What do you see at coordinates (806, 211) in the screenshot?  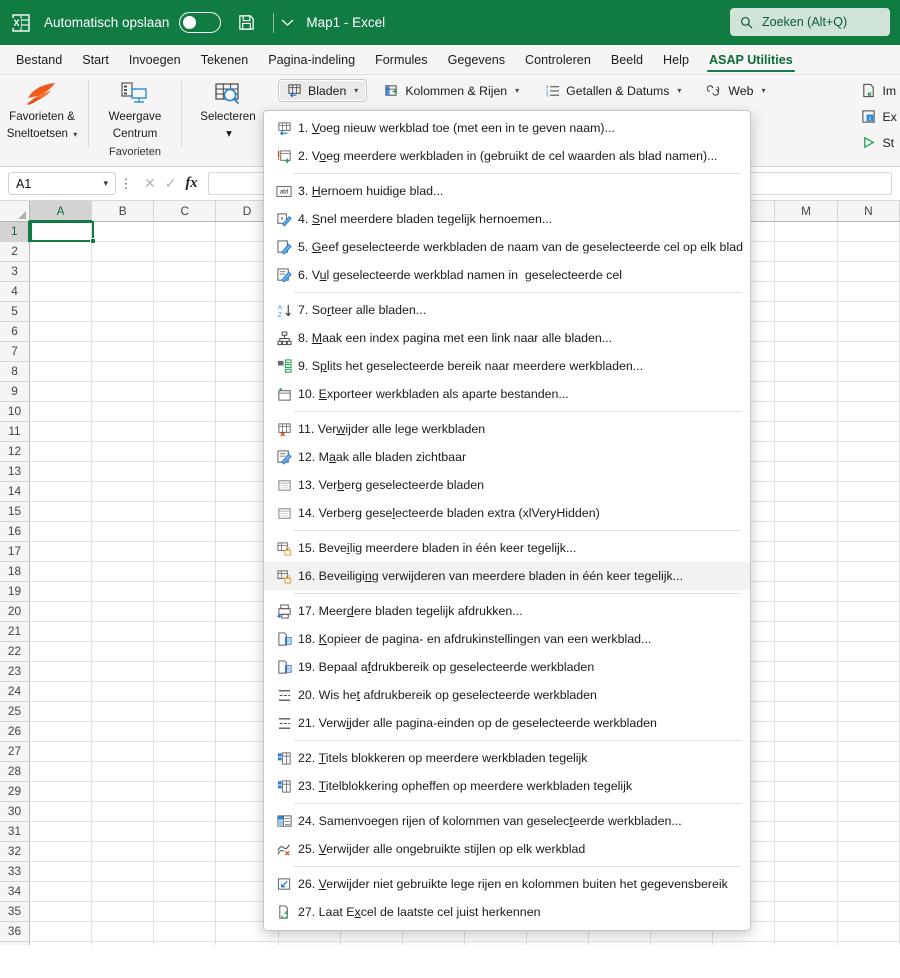 I see `column-header-m: M` at bounding box center [806, 211].